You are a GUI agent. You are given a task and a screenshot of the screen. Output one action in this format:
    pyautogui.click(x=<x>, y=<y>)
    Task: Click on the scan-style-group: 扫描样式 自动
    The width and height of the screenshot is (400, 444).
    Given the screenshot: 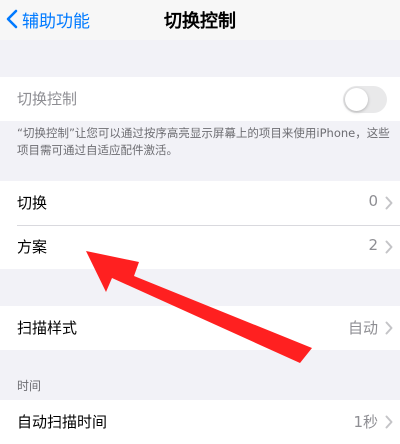 What is the action you would take?
    pyautogui.click(x=200, y=328)
    